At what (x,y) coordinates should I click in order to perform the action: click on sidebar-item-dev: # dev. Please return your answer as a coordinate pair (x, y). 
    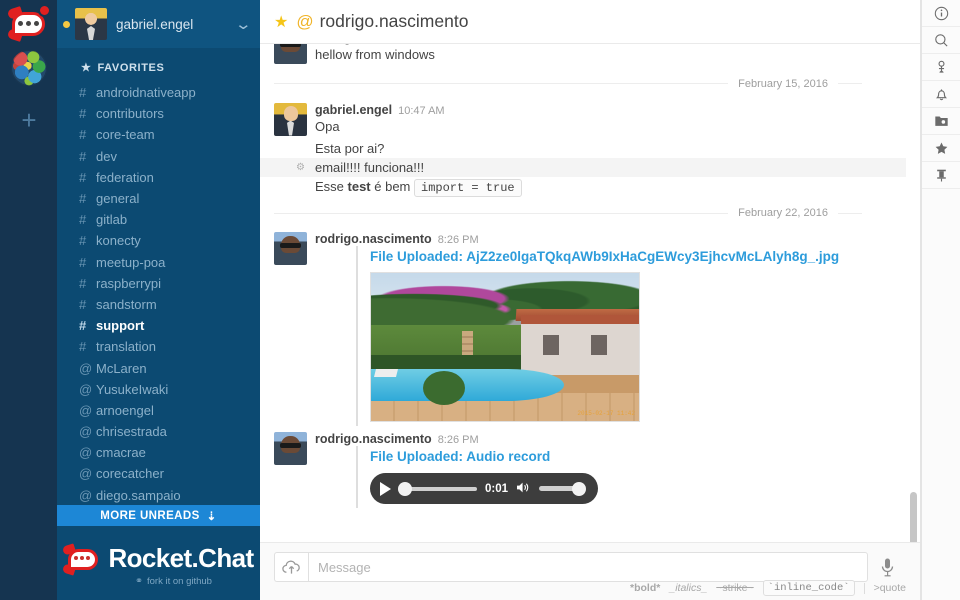
    Looking at the image, I should click on (158, 156).